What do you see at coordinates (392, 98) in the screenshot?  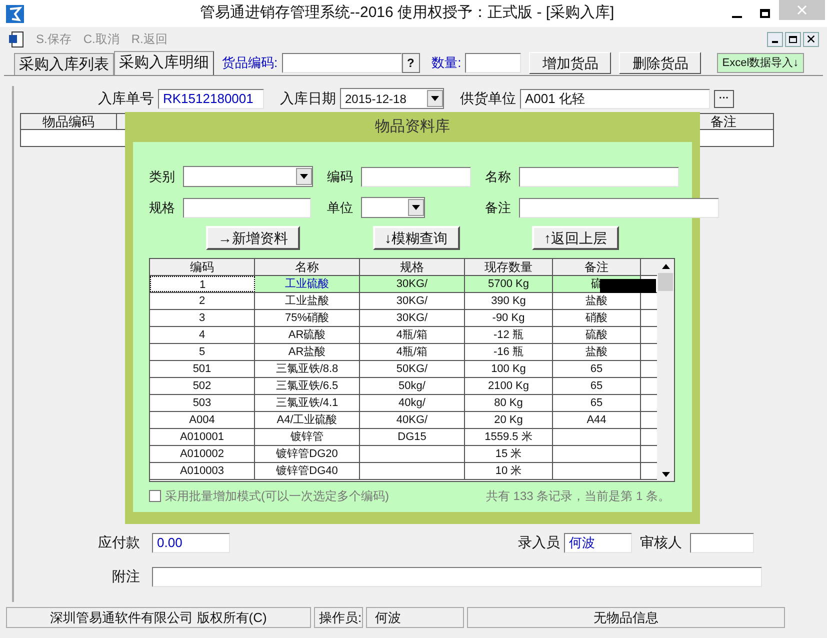 I see `dropdown-field: 2015-12-18` at bounding box center [392, 98].